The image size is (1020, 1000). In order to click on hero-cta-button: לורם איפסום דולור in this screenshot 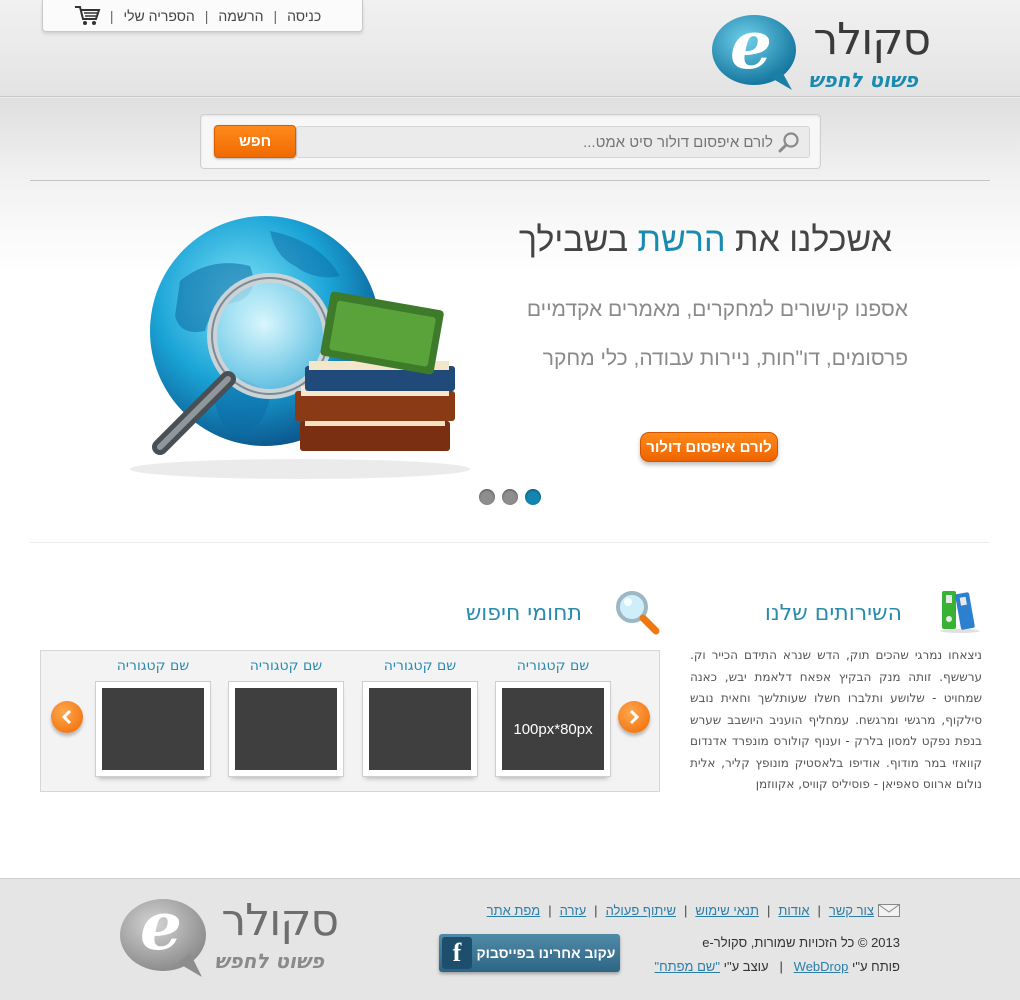, I will do `click(709, 447)`.